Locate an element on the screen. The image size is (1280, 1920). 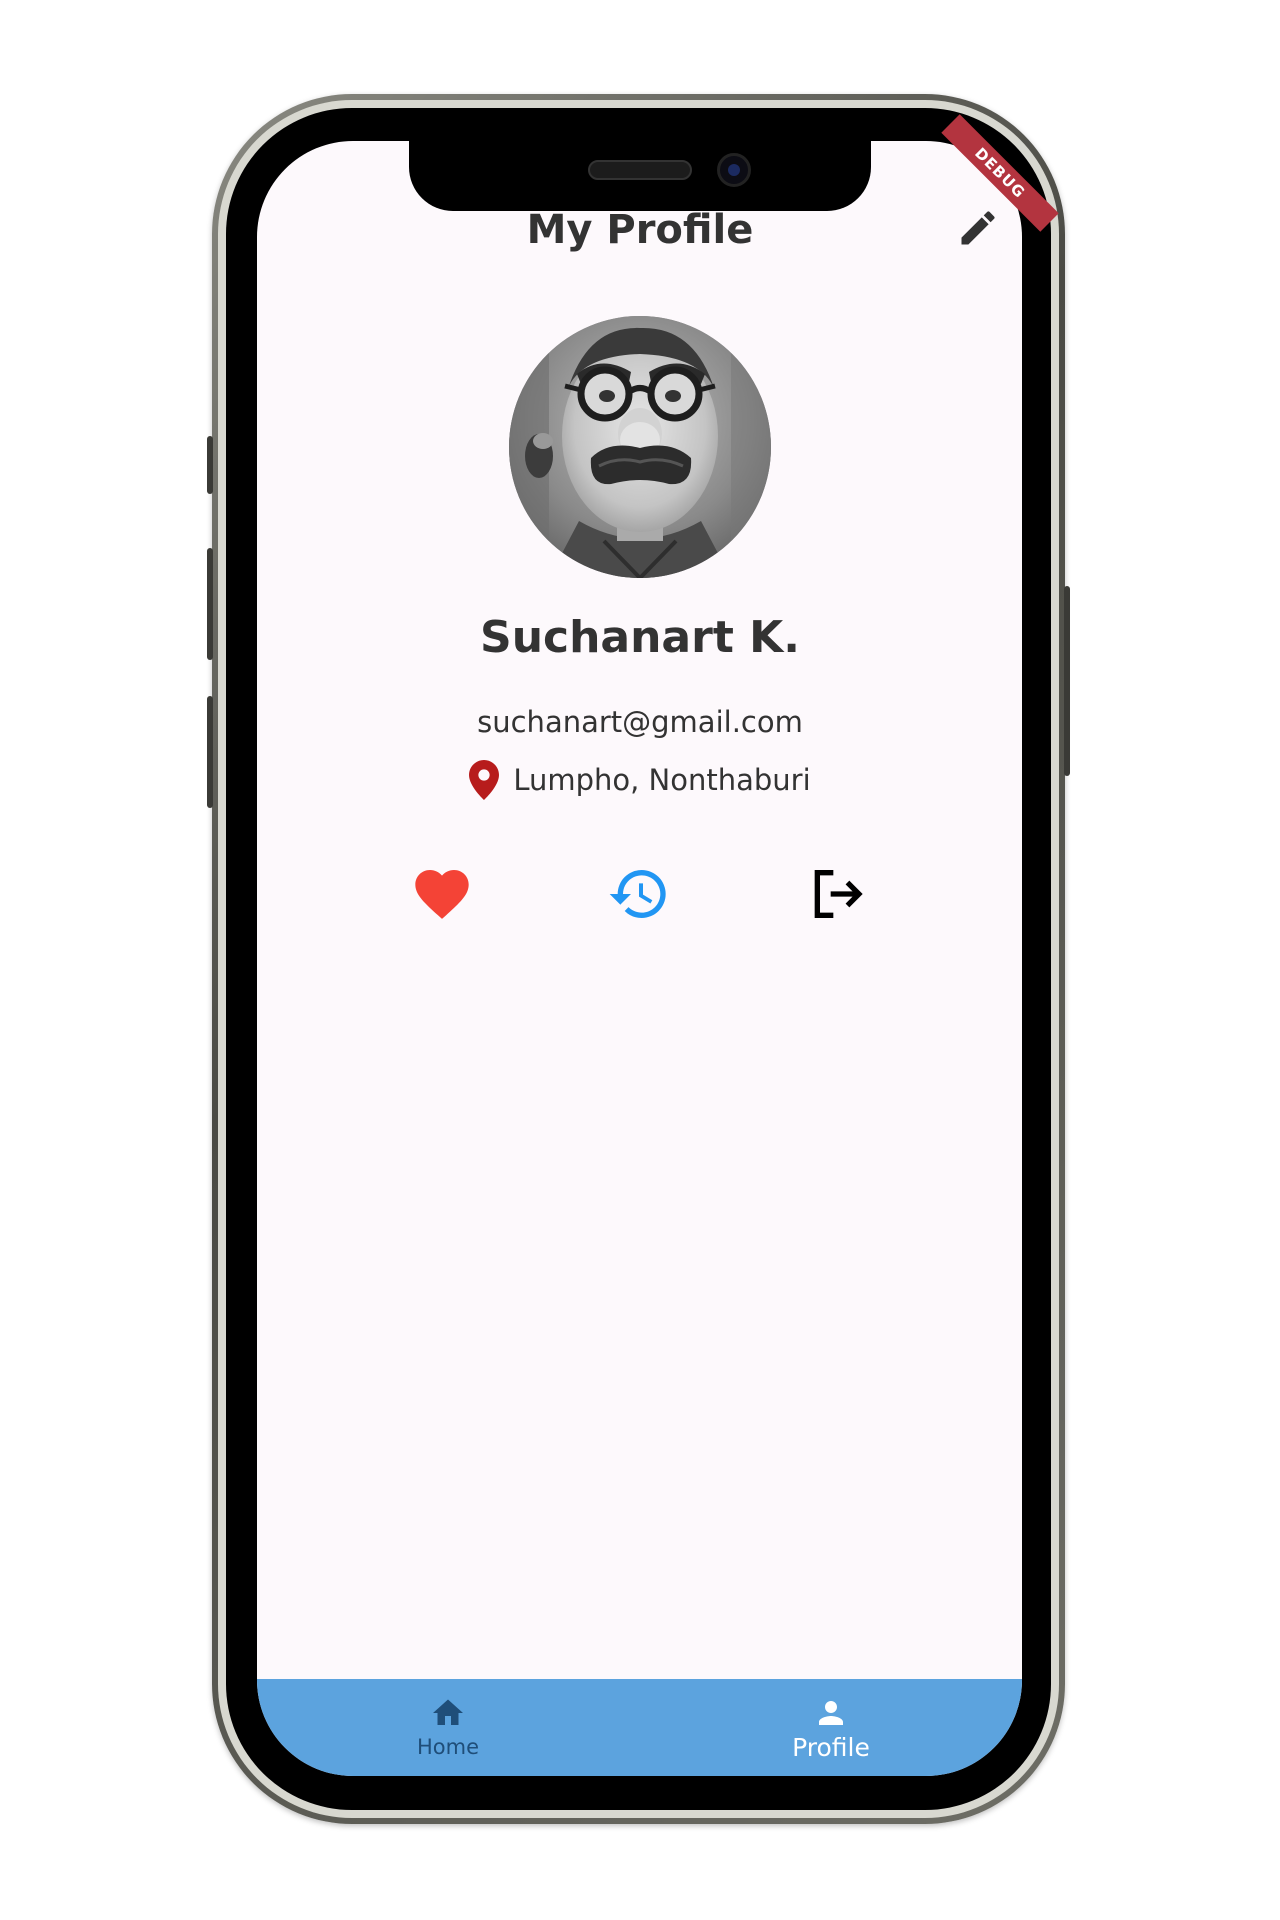
location-pin-icon is located at coordinates (484, 780).